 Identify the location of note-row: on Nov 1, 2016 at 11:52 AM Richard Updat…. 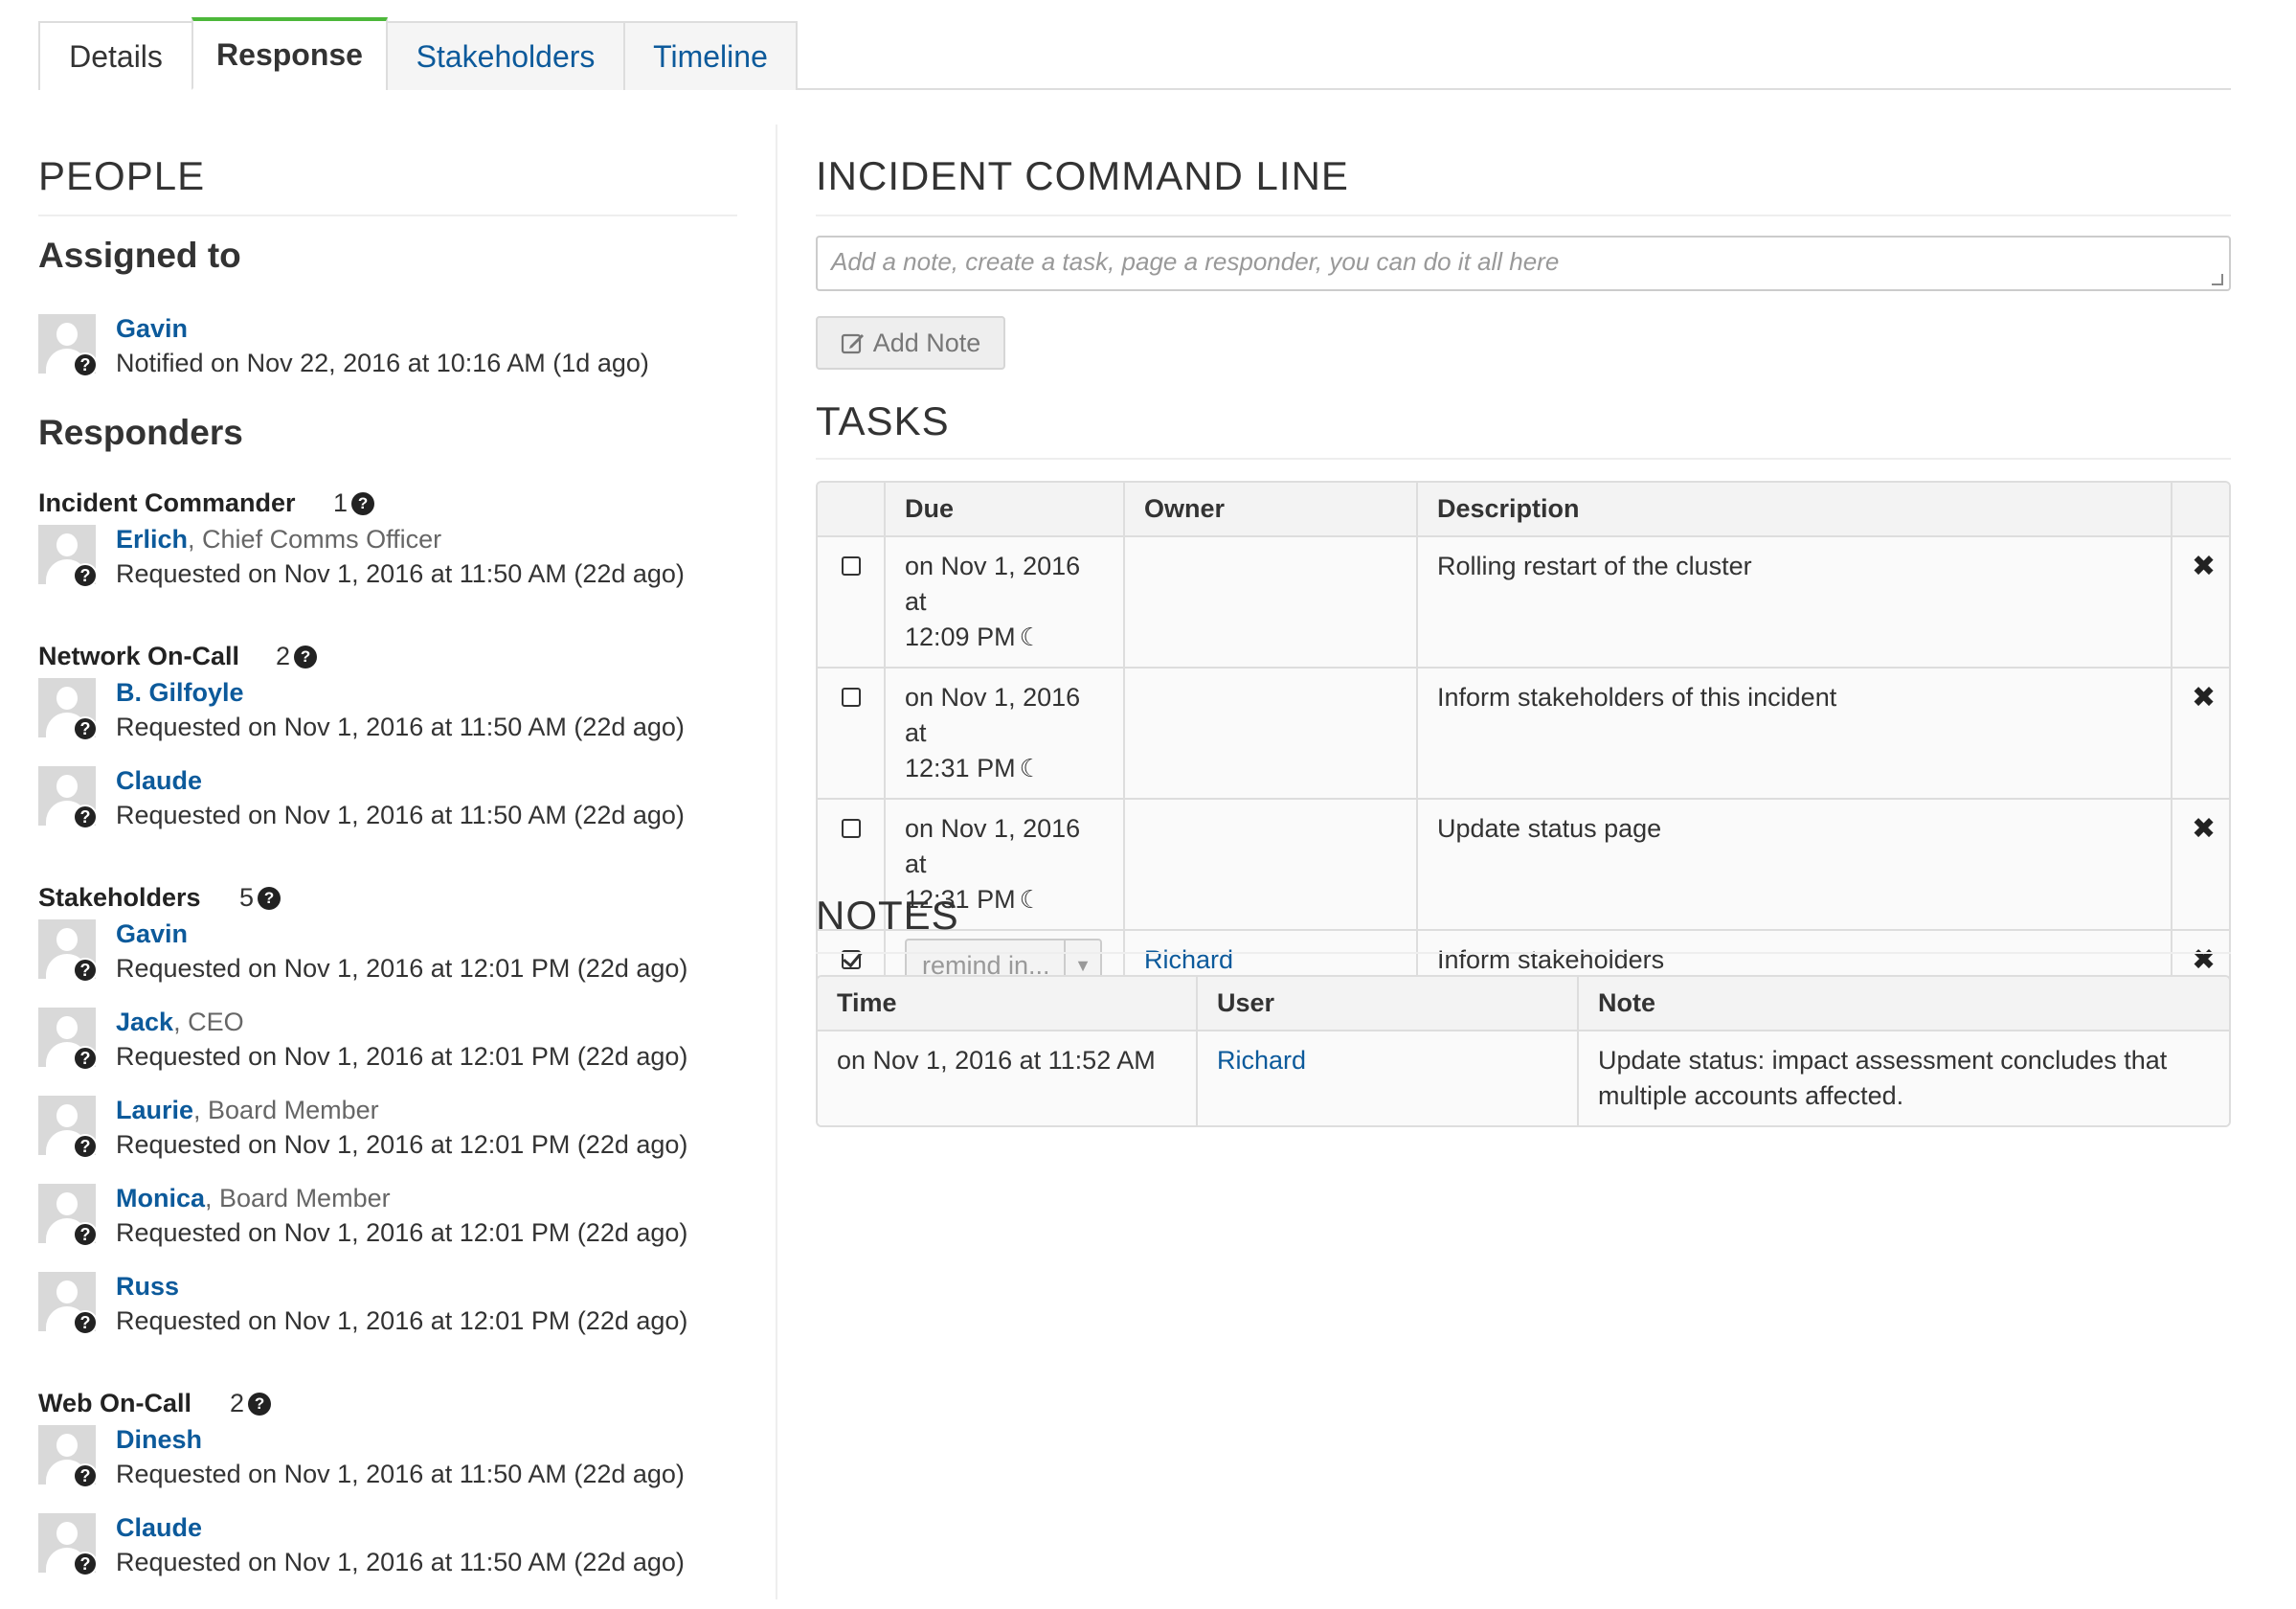
(1523, 1078).